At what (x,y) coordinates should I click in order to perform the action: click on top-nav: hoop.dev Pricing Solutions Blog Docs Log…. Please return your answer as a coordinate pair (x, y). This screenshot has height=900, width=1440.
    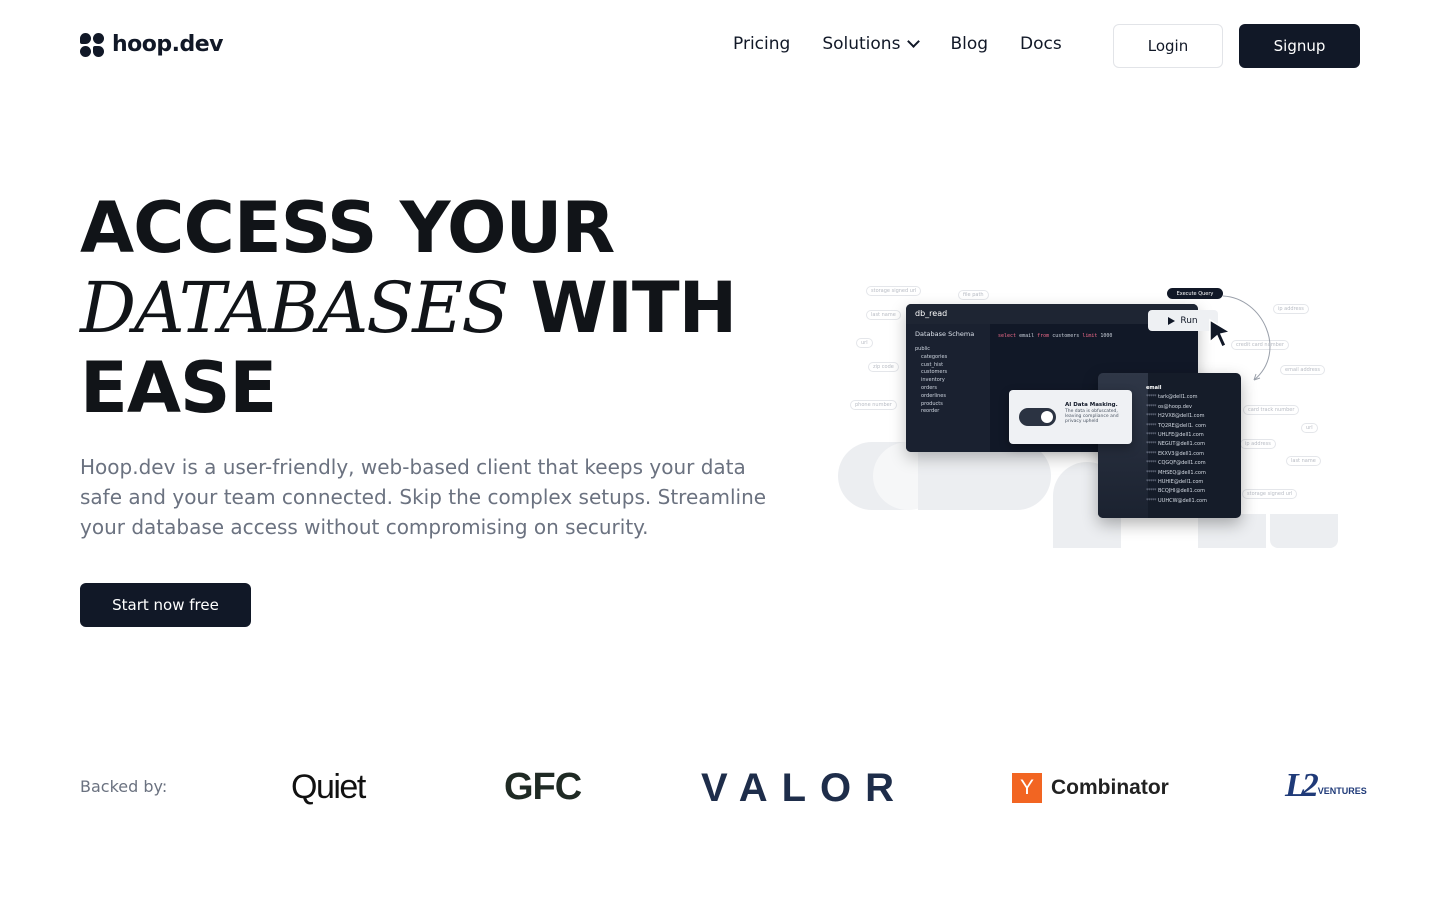
    Looking at the image, I should click on (720, 45).